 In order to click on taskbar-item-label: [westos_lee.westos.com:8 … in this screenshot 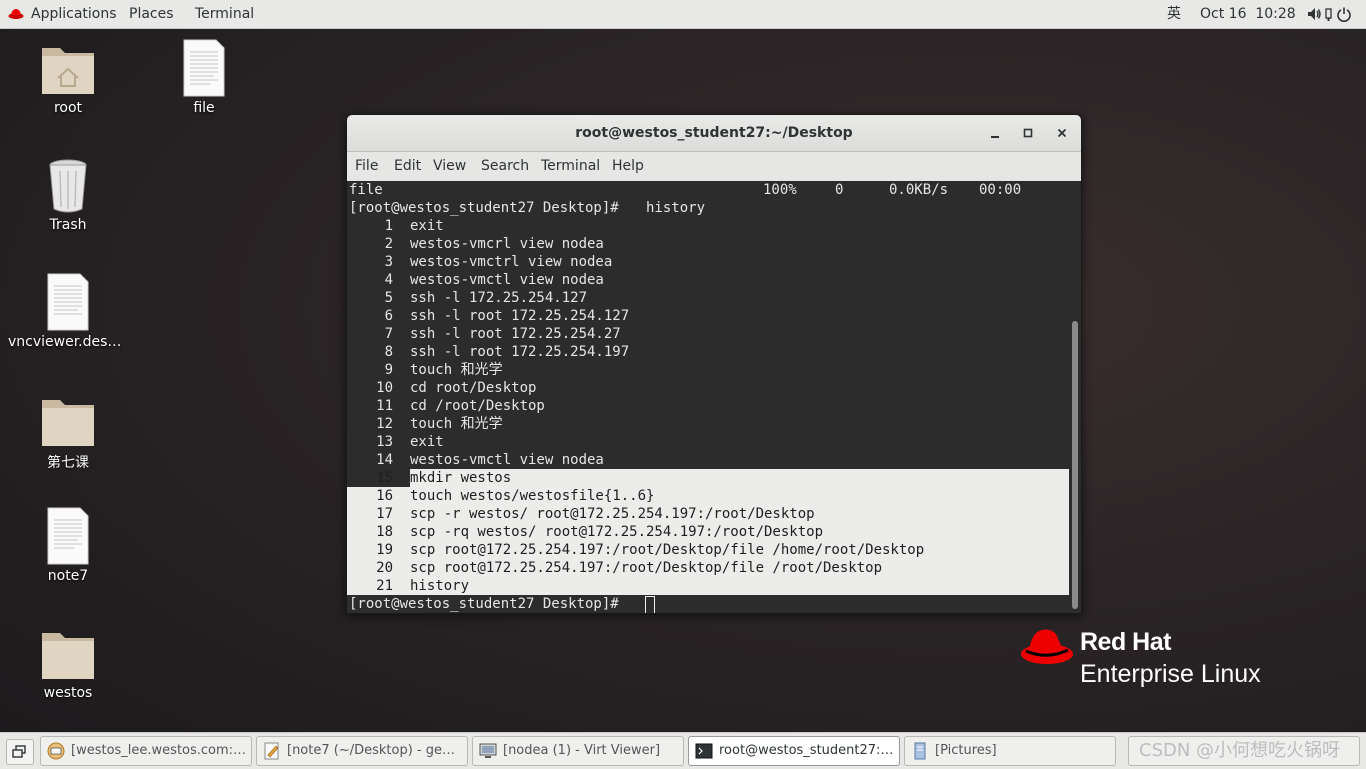, I will do `click(159, 750)`.